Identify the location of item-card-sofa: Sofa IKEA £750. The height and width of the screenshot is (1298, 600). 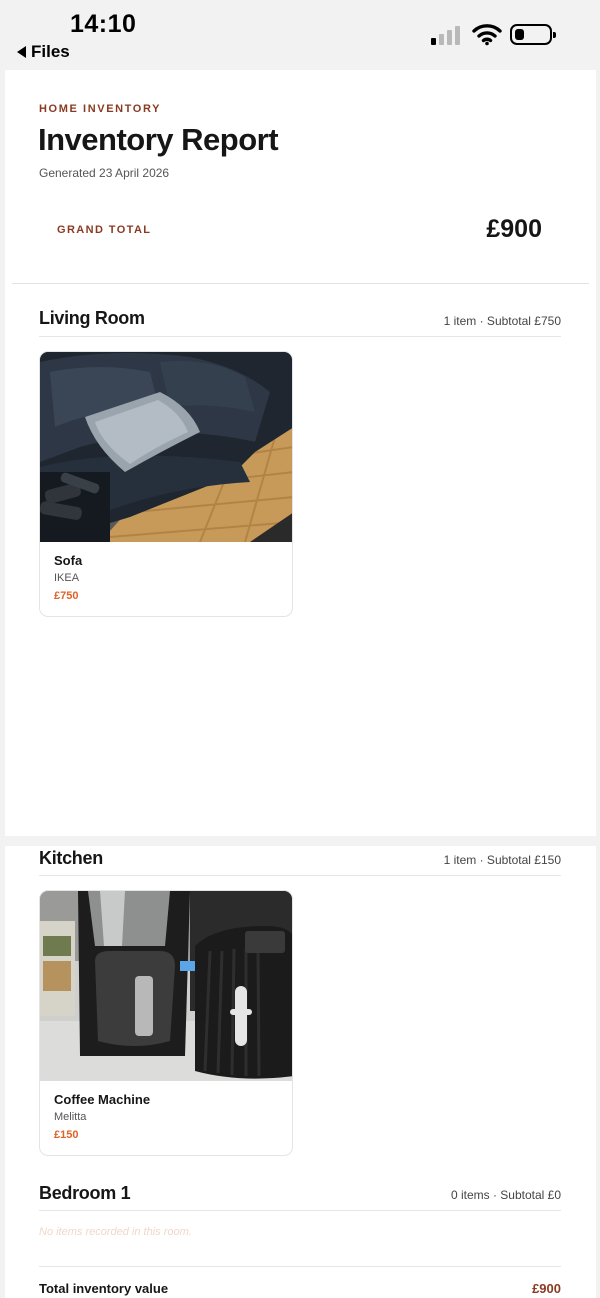
(166, 484).